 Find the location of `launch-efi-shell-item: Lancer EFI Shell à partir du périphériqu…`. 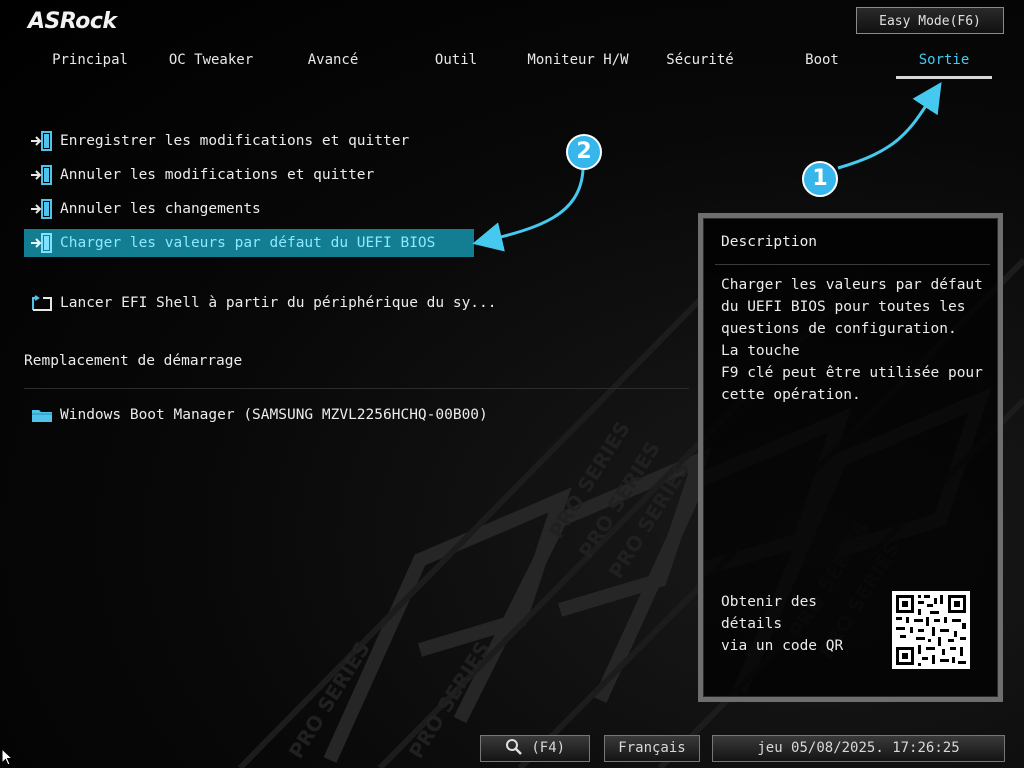

launch-efi-shell-item: Lancer EFI Shell à partir du périphériqu… is located at coordinates (260, 303).